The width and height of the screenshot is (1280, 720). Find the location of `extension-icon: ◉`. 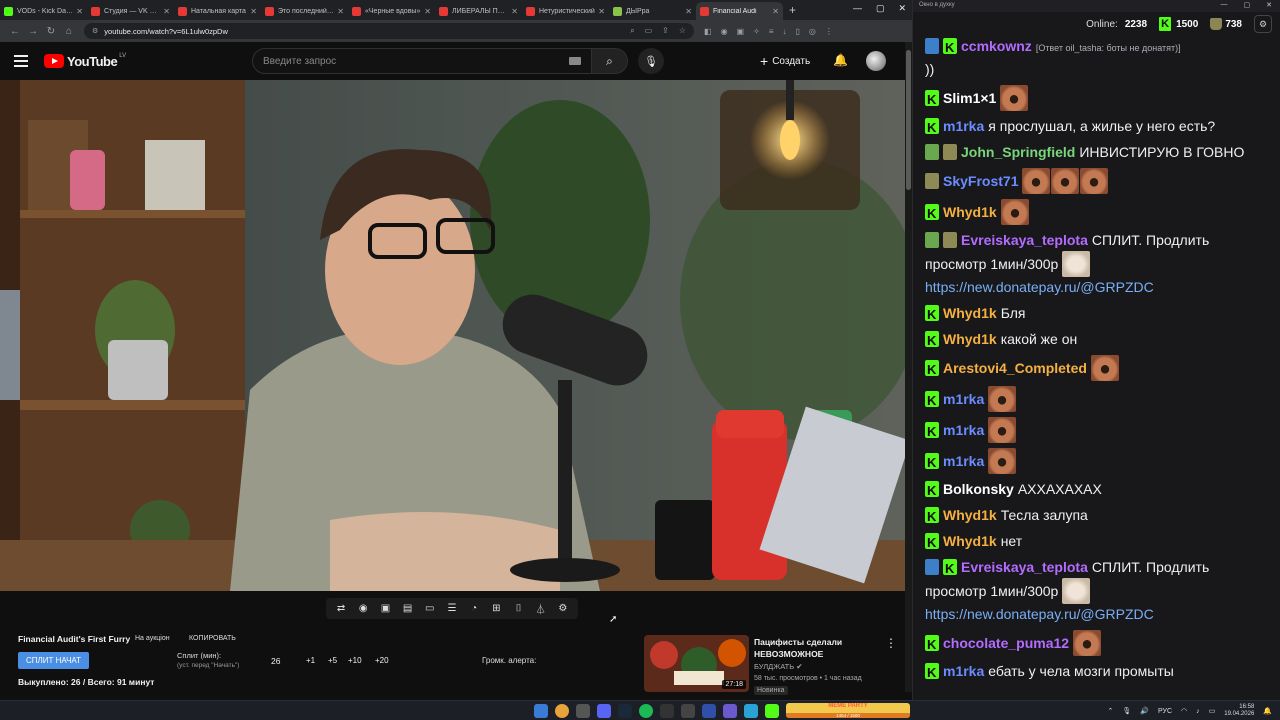

extension-icon: ◉ is located at coordinates (724, 31).